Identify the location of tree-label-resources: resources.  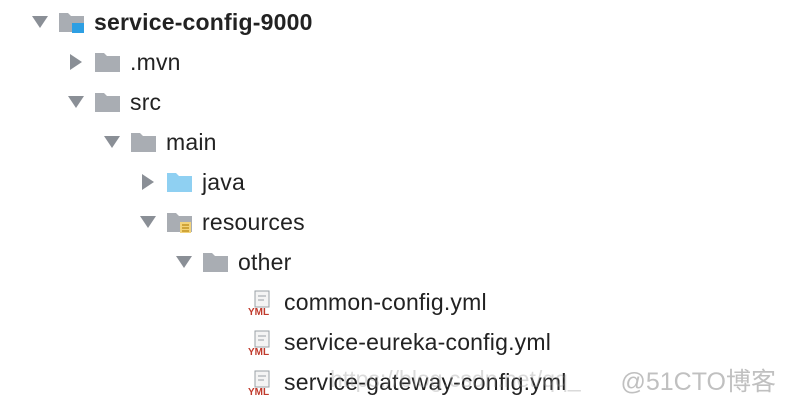
(253, 221).